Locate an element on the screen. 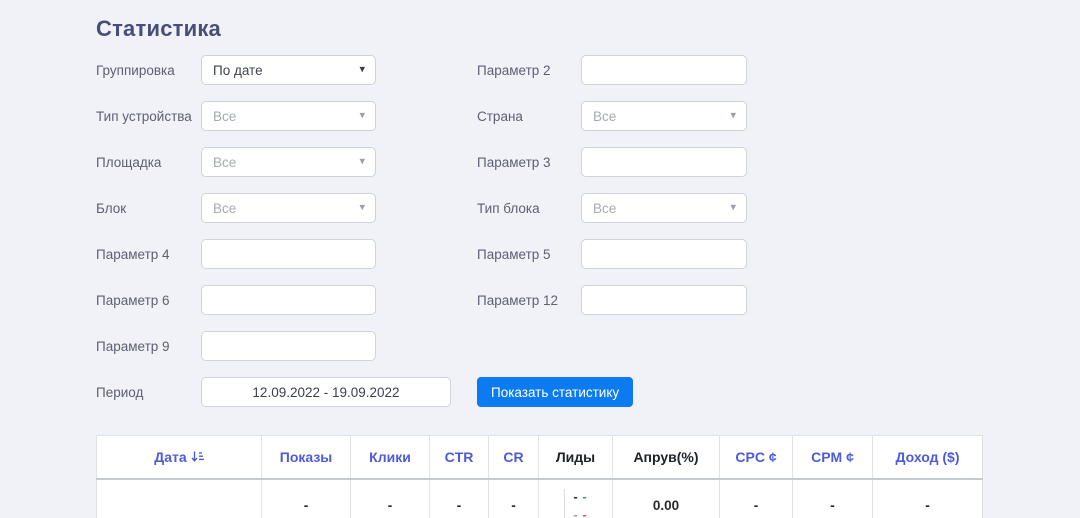 The height and width of the screenshot is (518, 1080). param5-label: Параметр 5 is located at coordinates (514, 254).